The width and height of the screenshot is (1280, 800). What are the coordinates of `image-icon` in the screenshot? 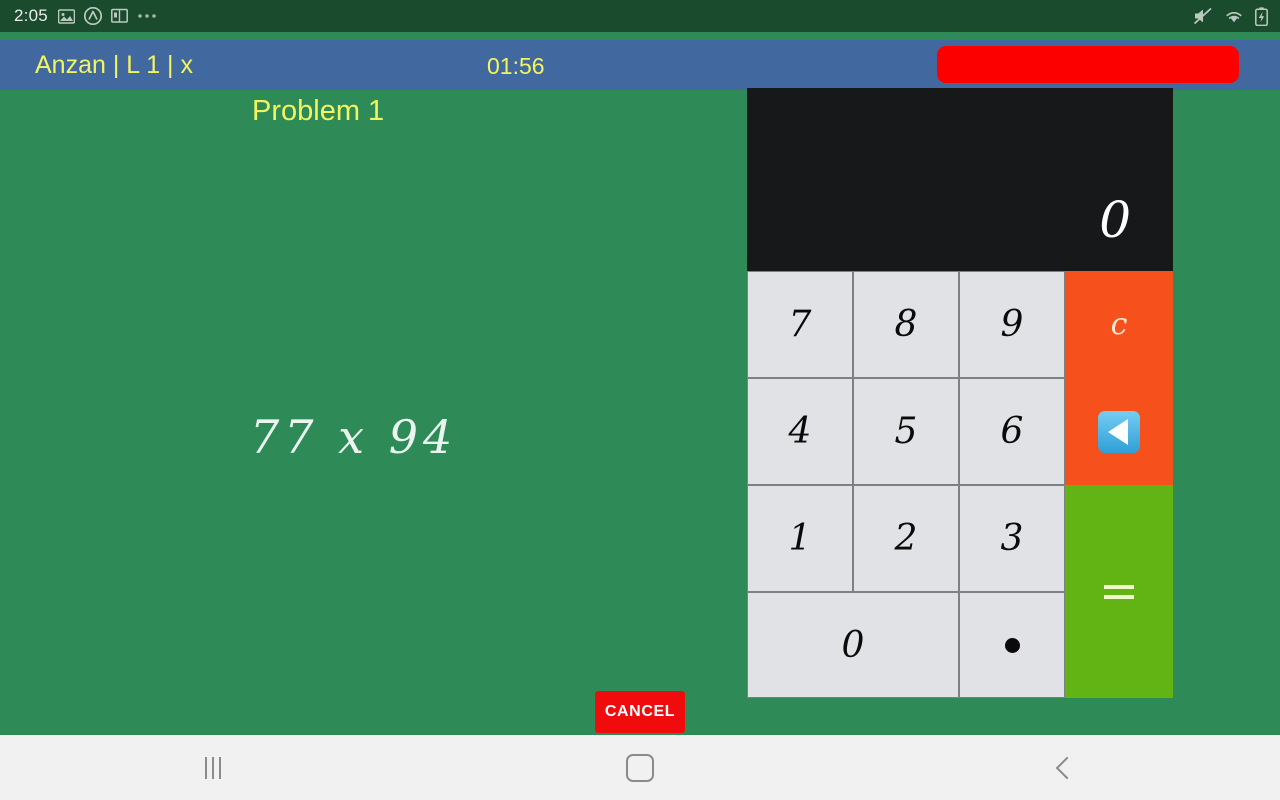 It's located at (66, 16).